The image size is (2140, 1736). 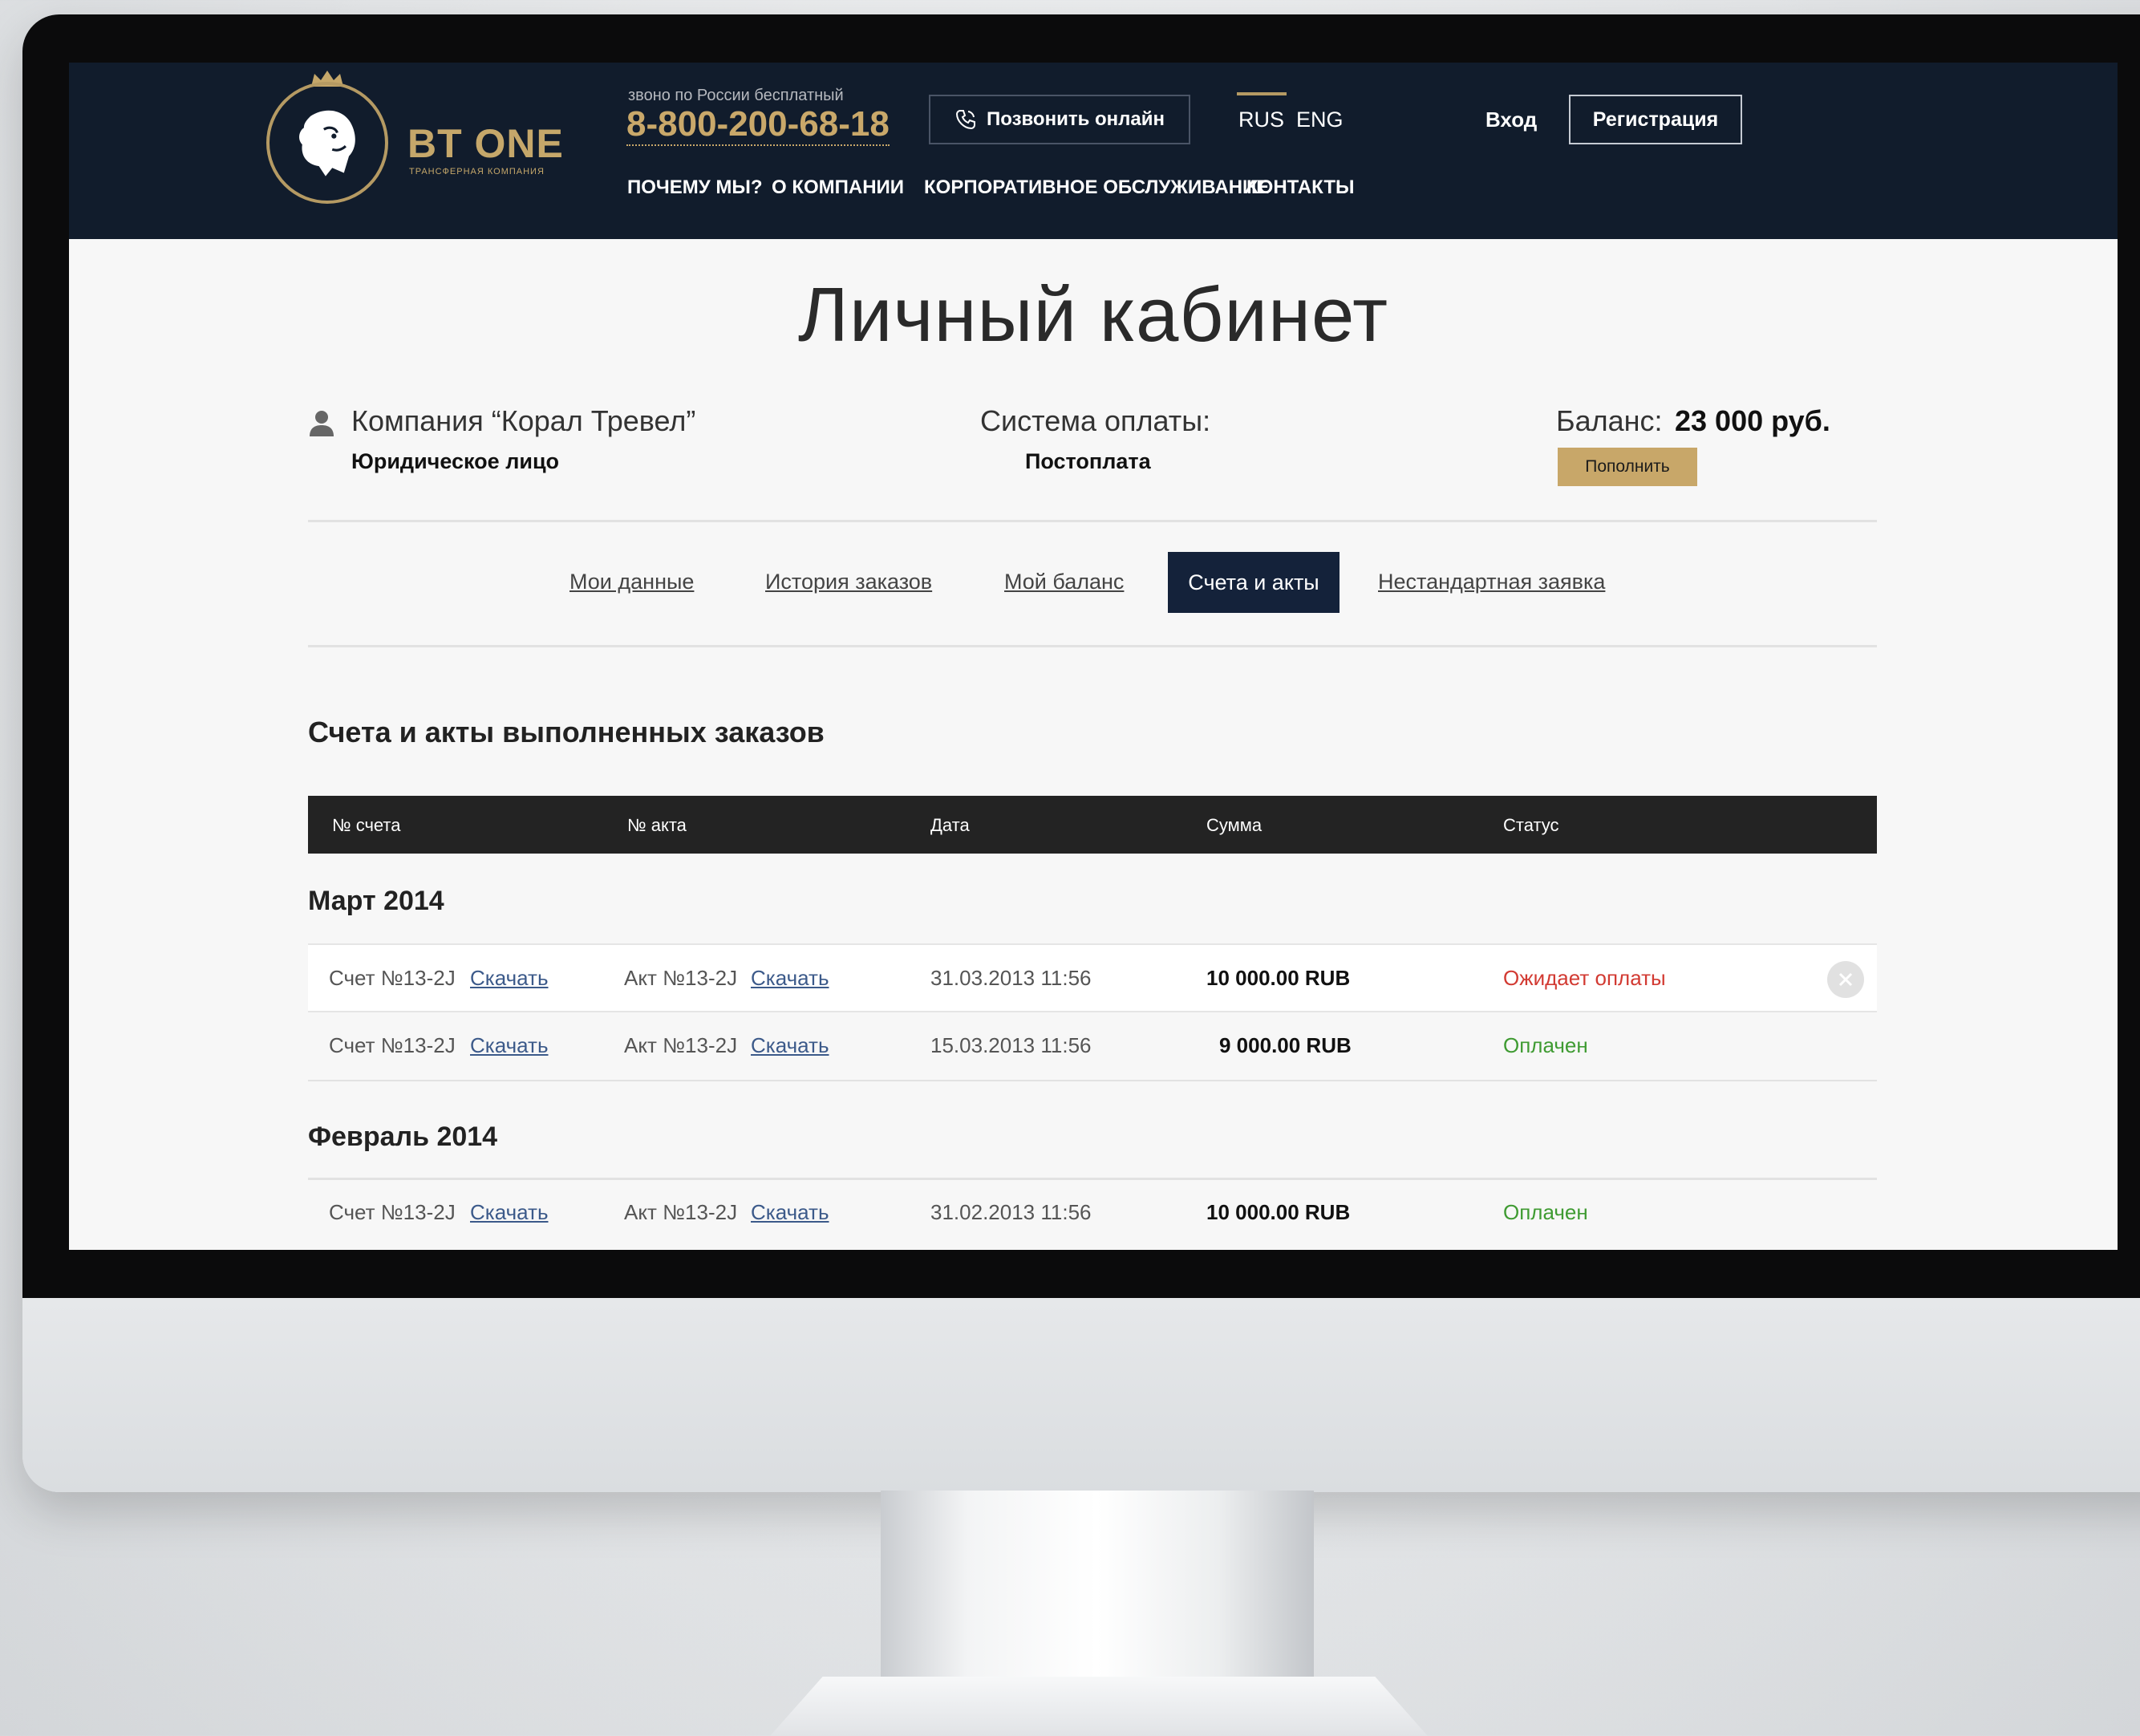 What do you see at coordinates (456, 461) in the screenshot?
I see `company-type: Юридическое лицо` at bounding box center [456, 461].